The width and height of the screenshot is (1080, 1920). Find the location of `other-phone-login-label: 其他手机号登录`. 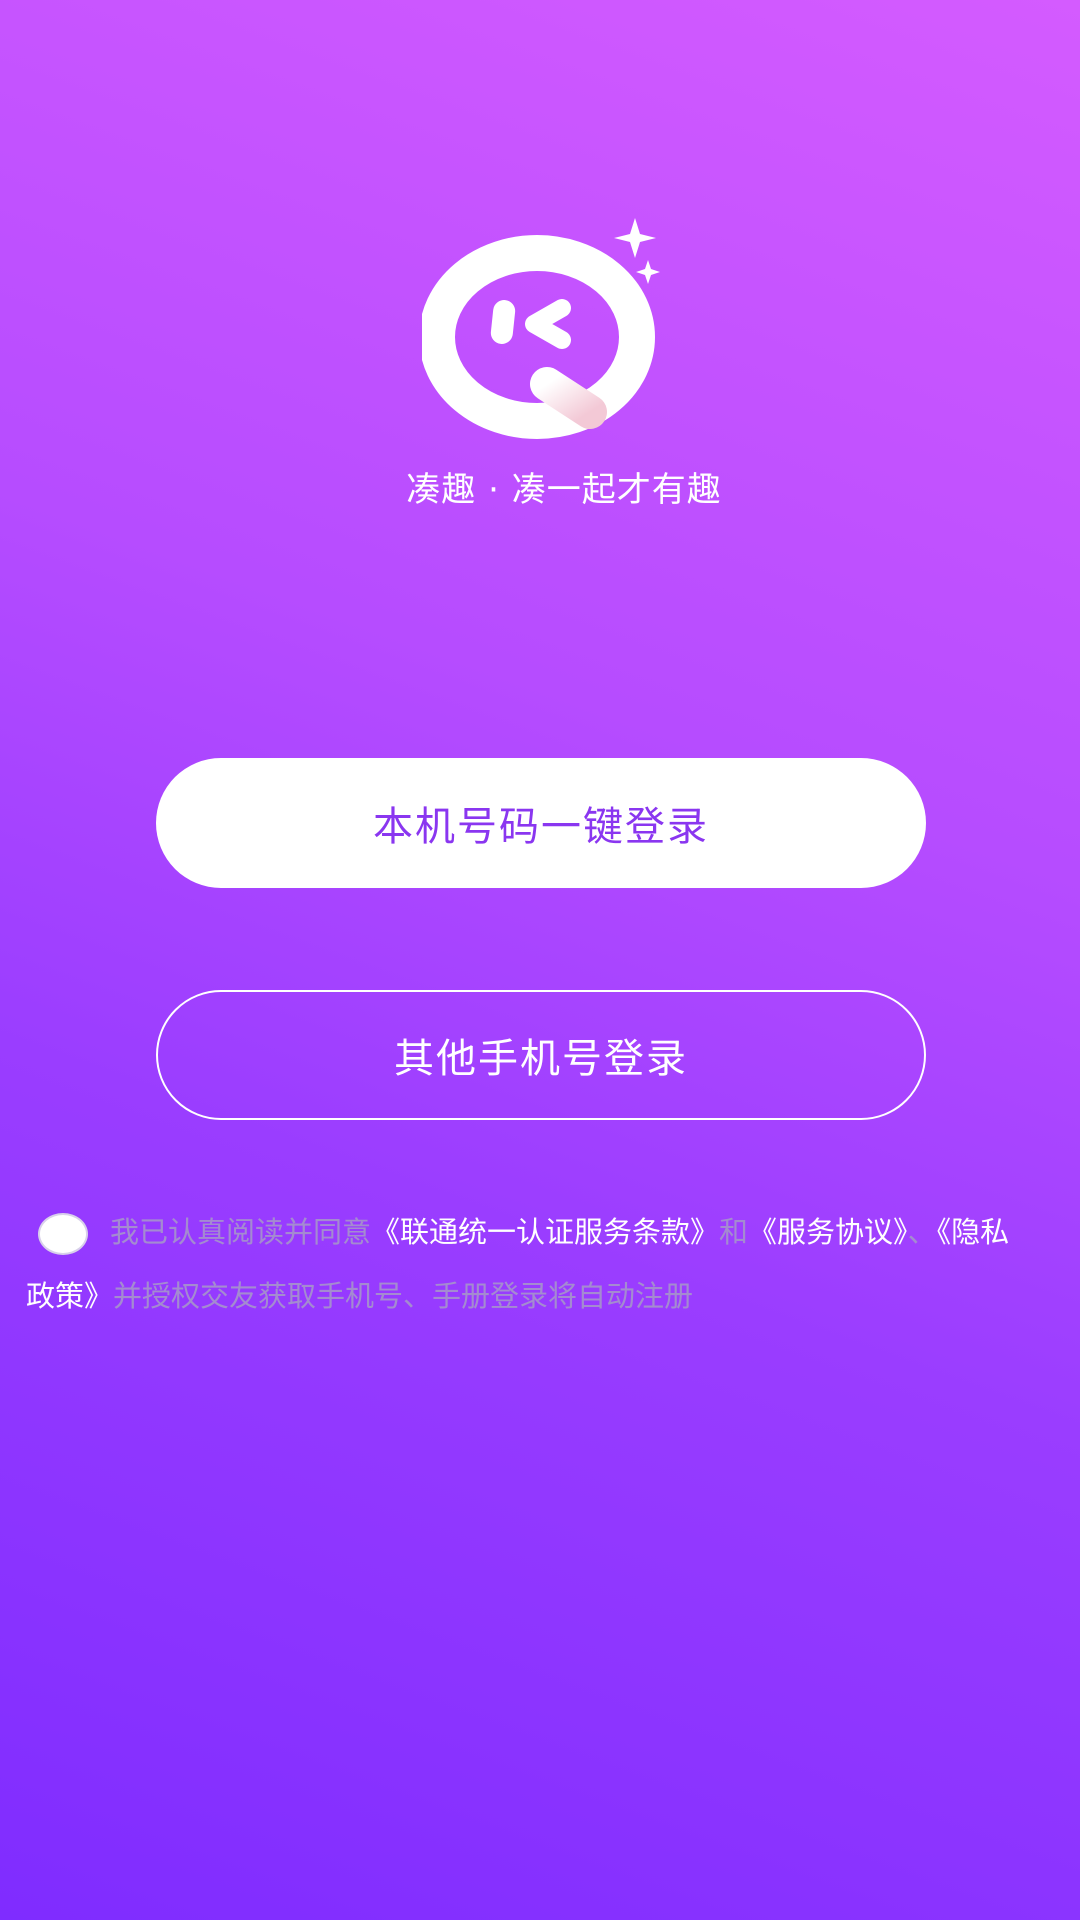

other-phone-login-label: 其他手机号登录 is located at coordinates (541, 1059).